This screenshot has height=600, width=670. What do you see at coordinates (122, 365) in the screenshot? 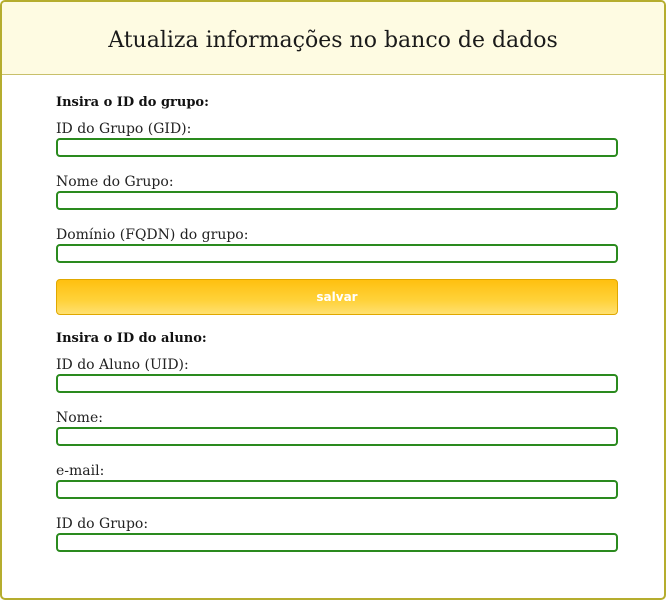
I see `student-id-label: ID do Aluno (UID):` at bounding box center [122, 365].